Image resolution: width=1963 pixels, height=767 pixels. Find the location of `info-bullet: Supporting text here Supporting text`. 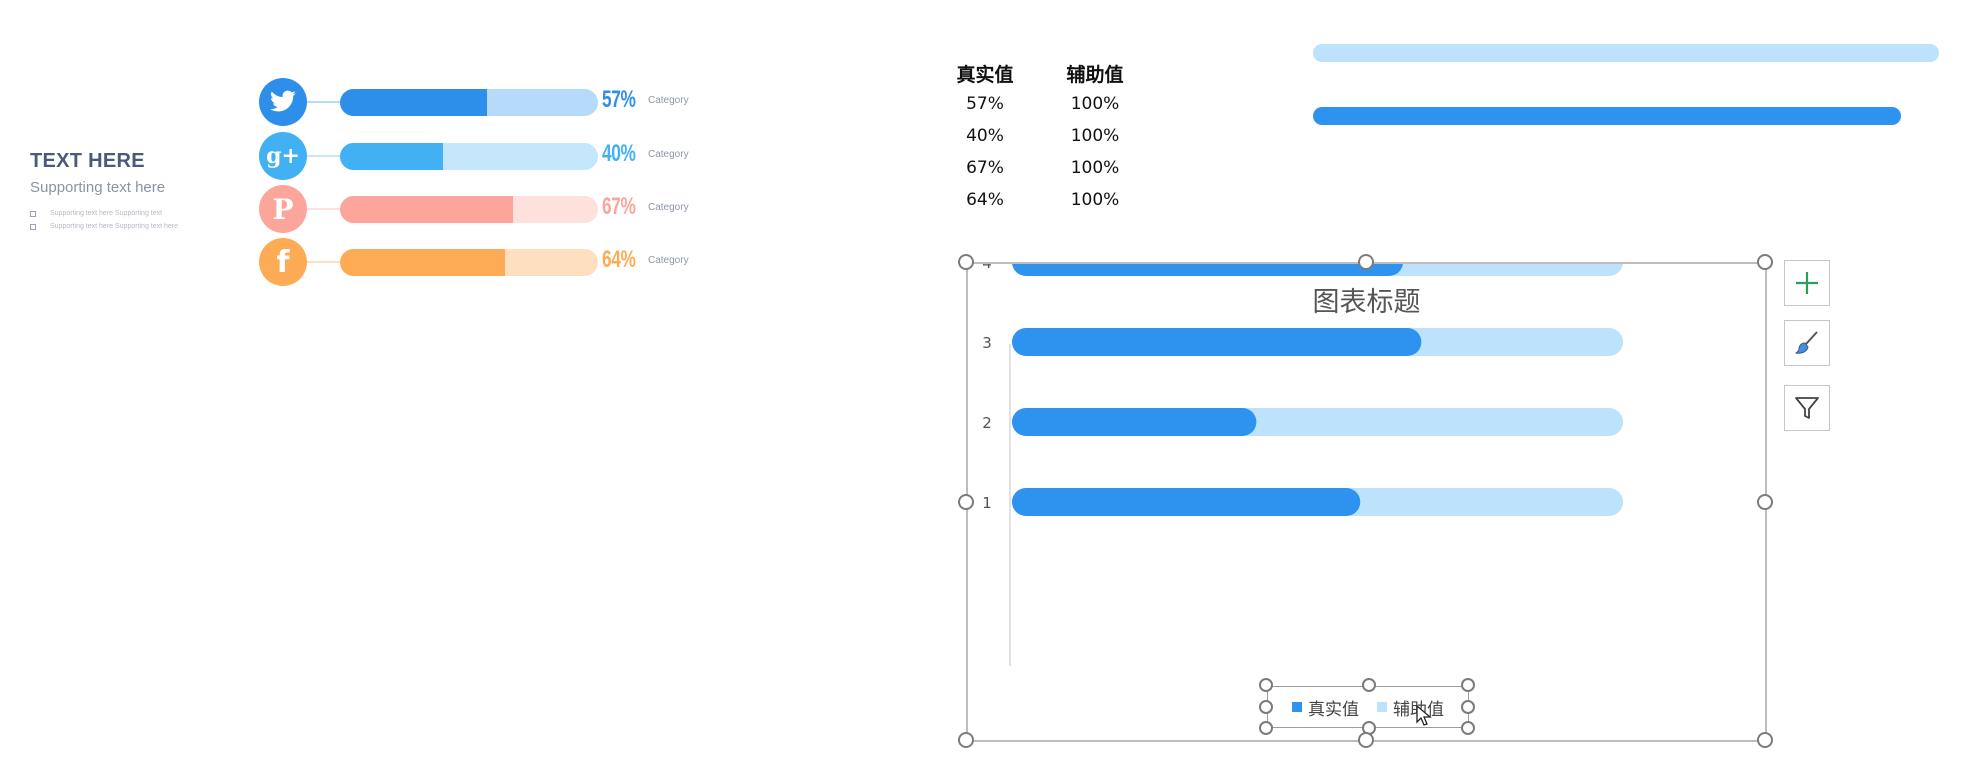

info-bullet: Supporting text here Supporting text is located at coordinates (96, 213).